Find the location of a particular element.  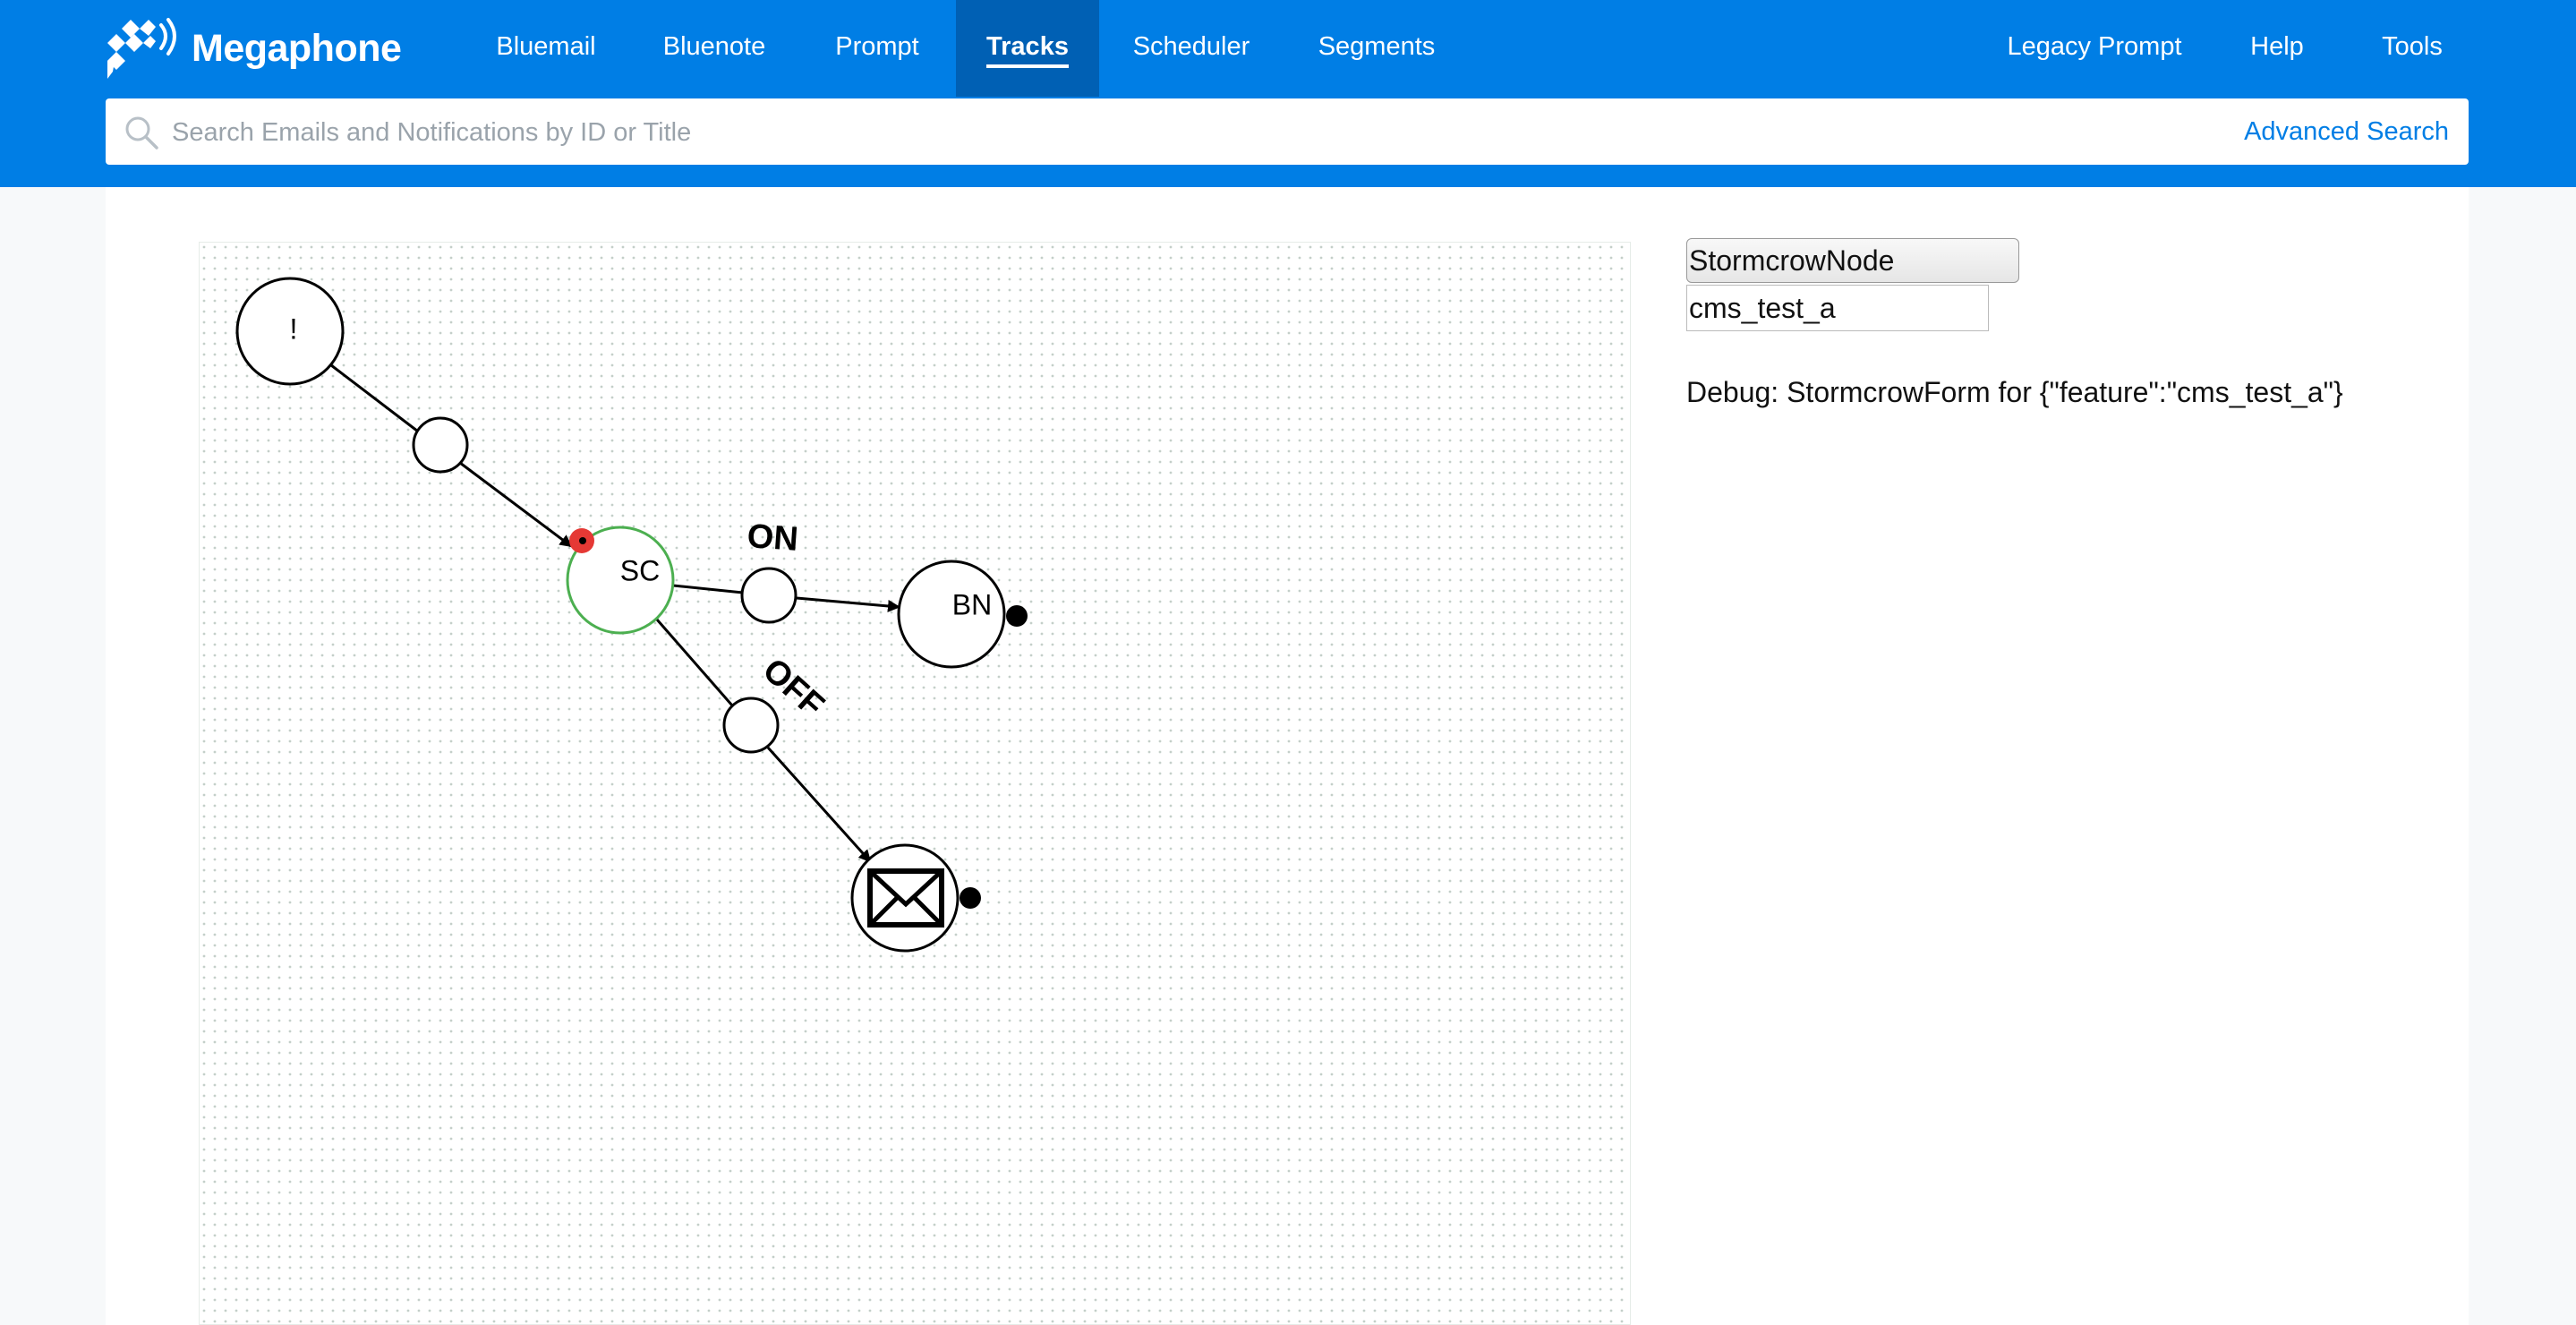

nav-label: Scheduler is located at coordinates (1191, 46).